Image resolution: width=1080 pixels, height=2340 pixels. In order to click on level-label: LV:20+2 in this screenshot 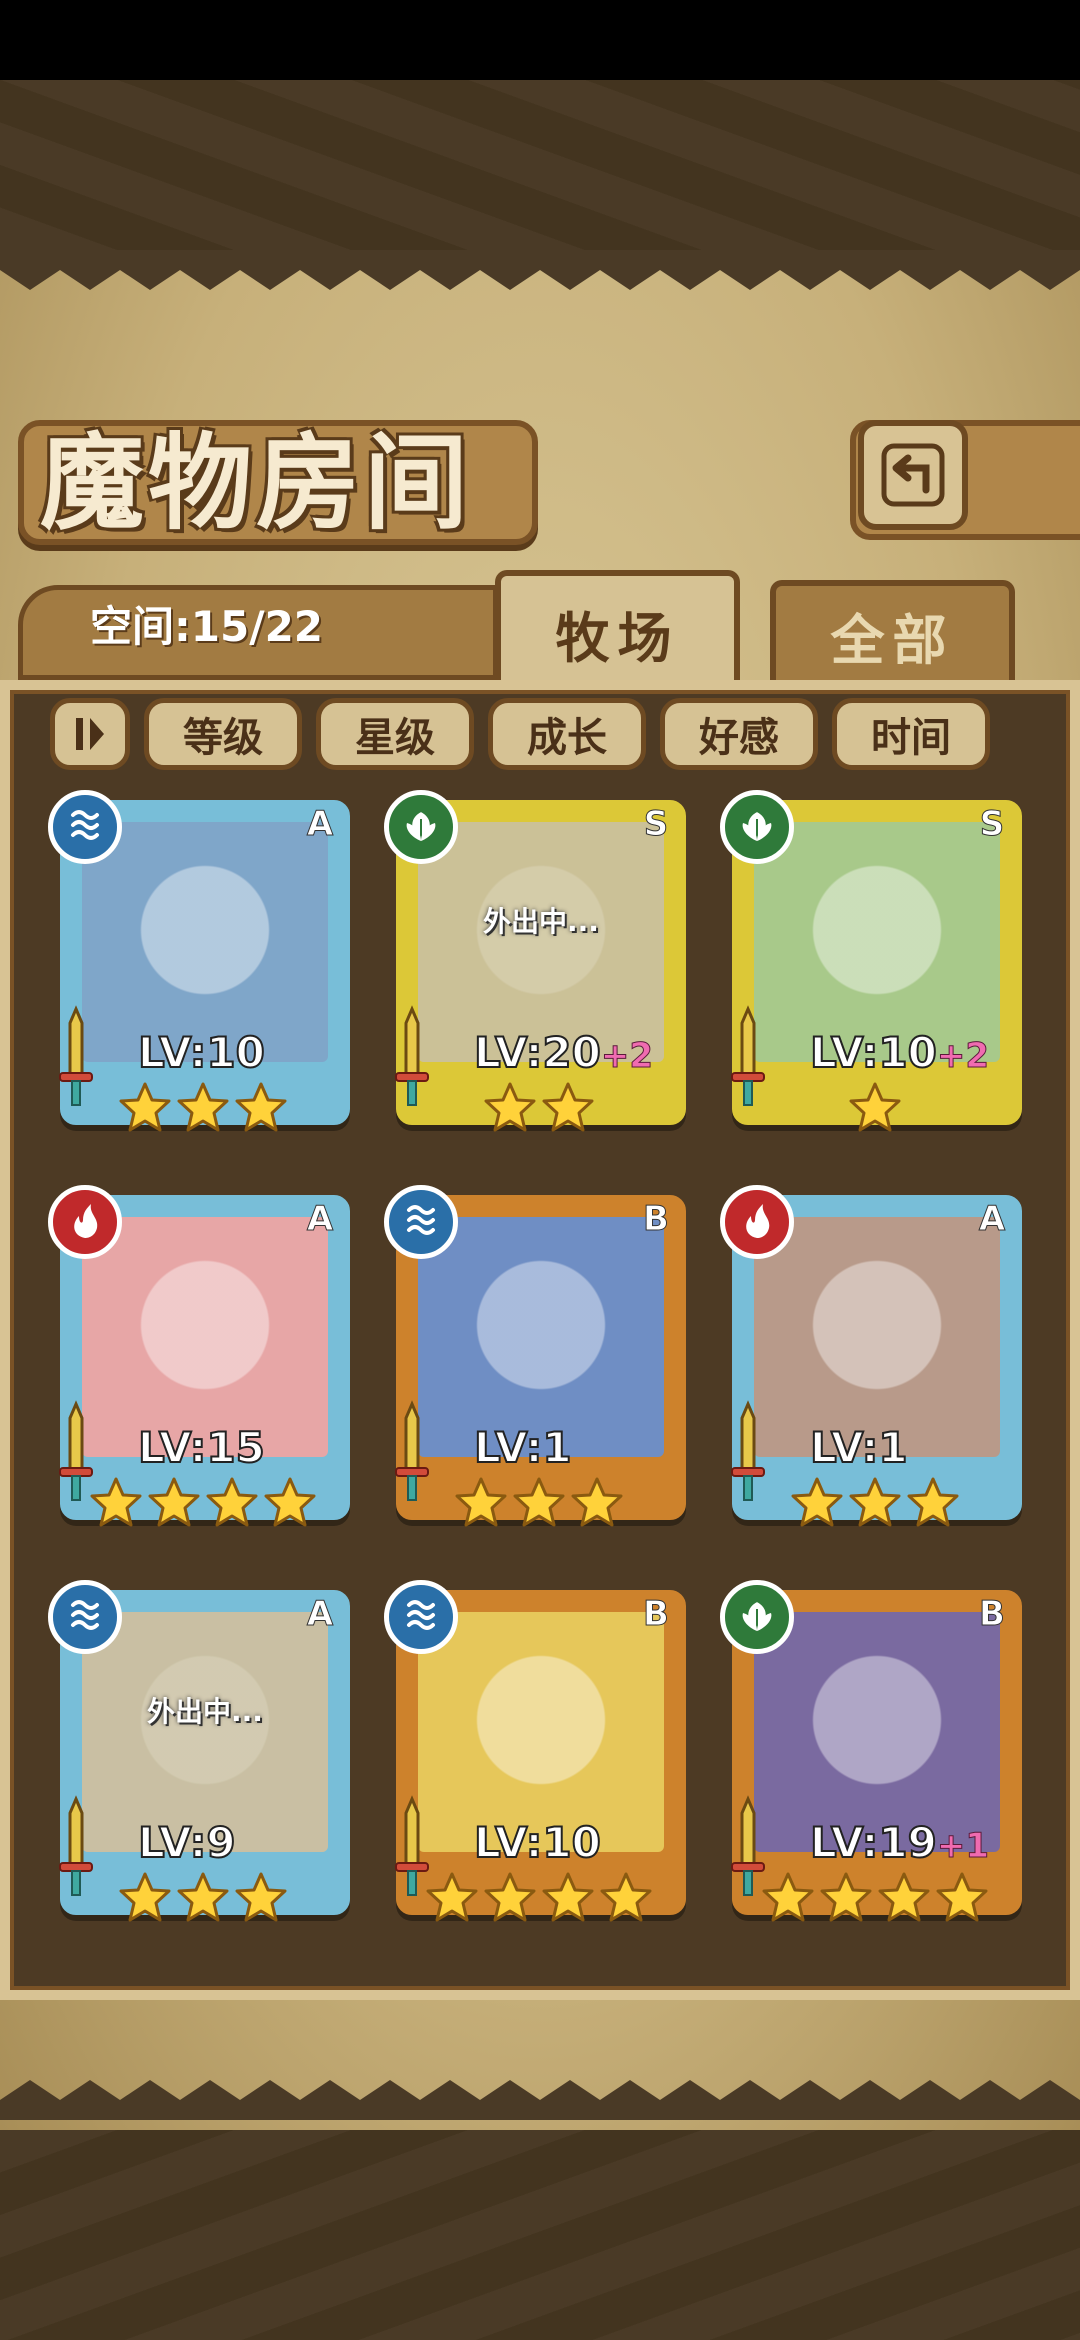, I will do `click(563, 1052)`.